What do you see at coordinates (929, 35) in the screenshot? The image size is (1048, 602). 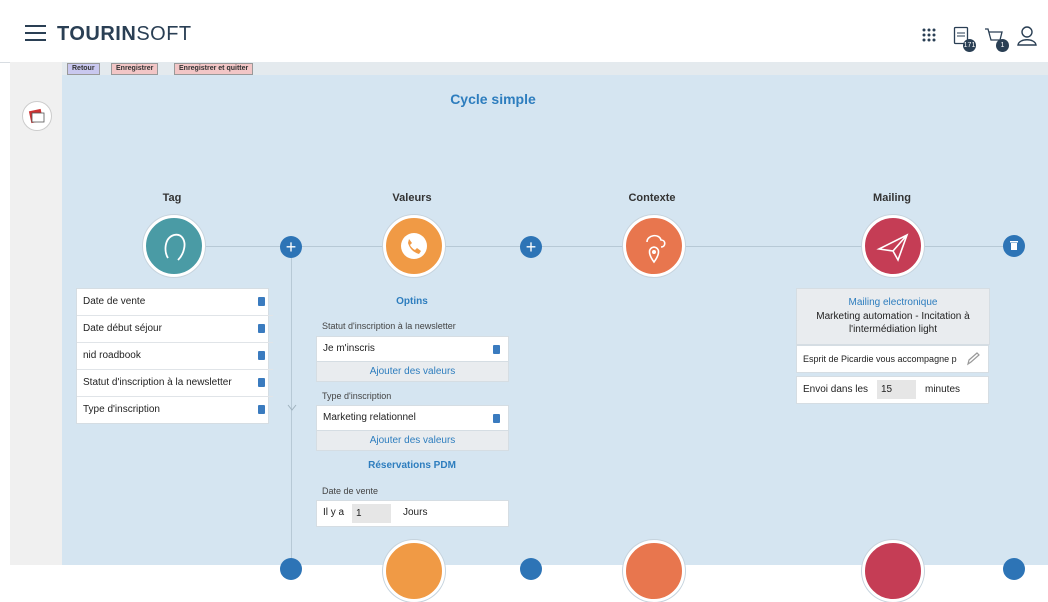 I see `apps-grid-icon` at bounding box center [929, 35].